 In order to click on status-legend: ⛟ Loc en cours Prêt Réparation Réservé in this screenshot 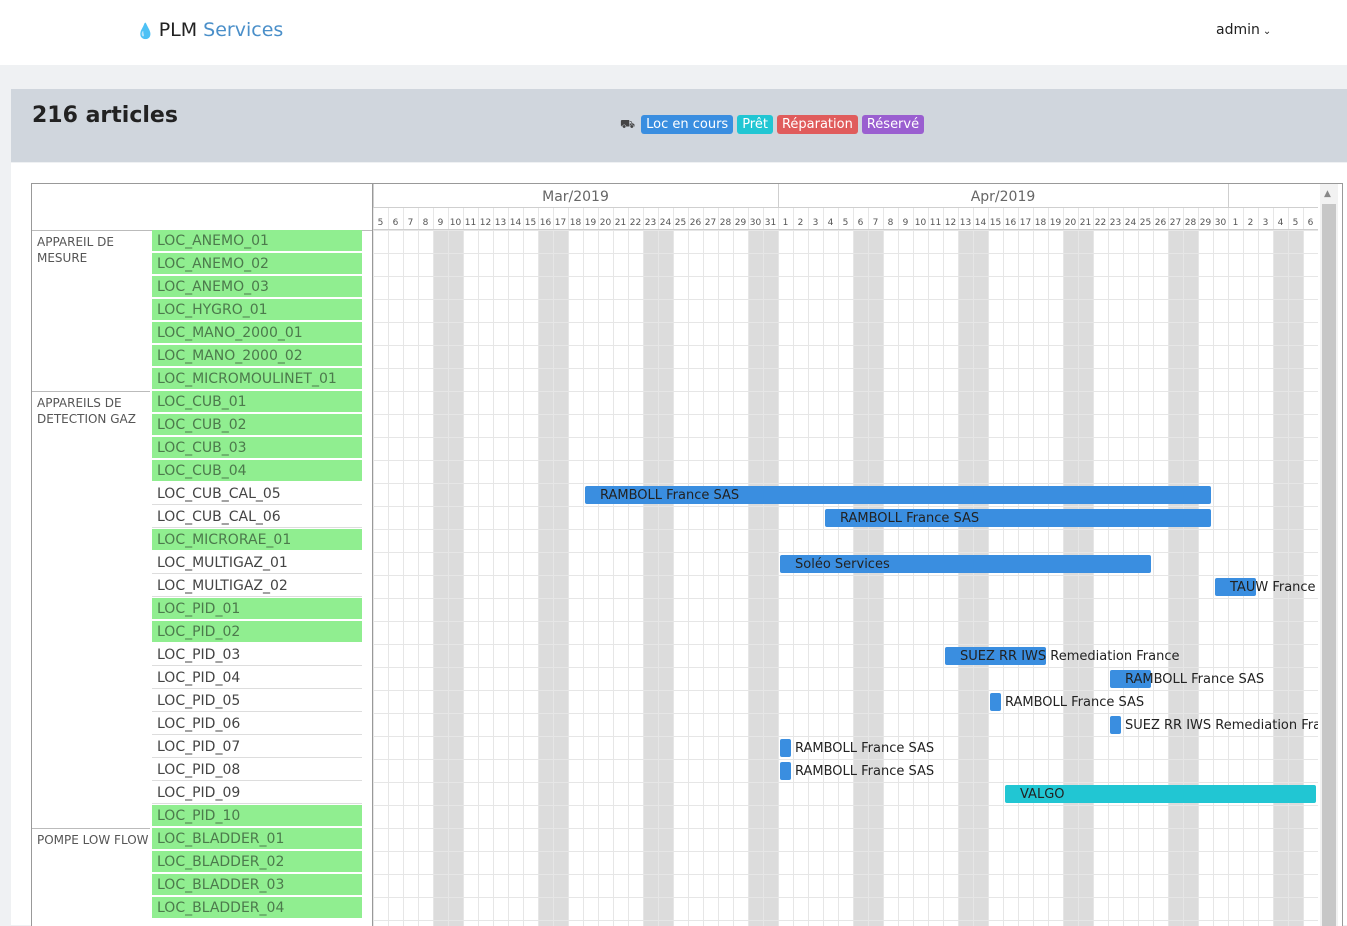, I will do `click(772, 124)`.